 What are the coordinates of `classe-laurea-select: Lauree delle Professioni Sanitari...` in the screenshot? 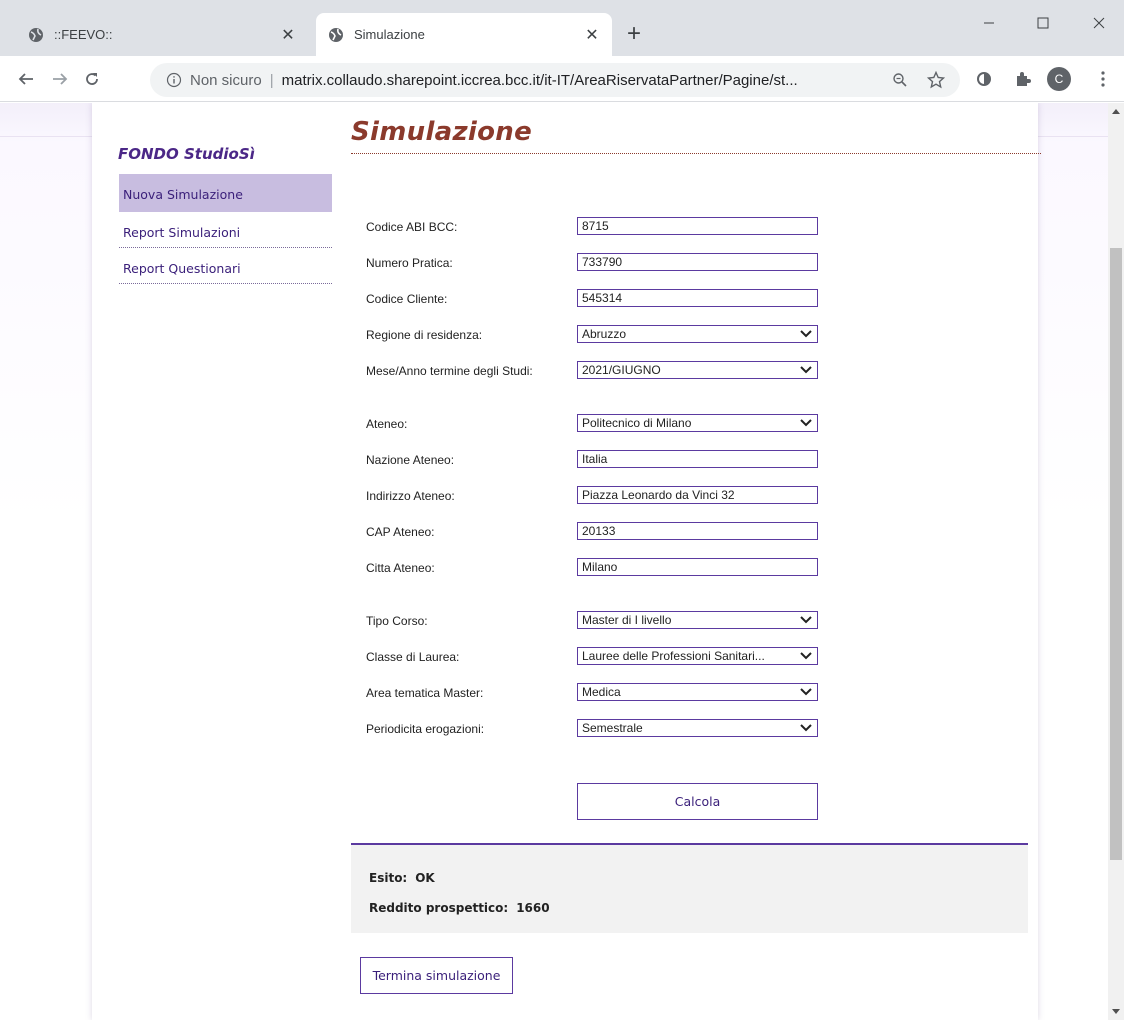 It's located at (697, 656).